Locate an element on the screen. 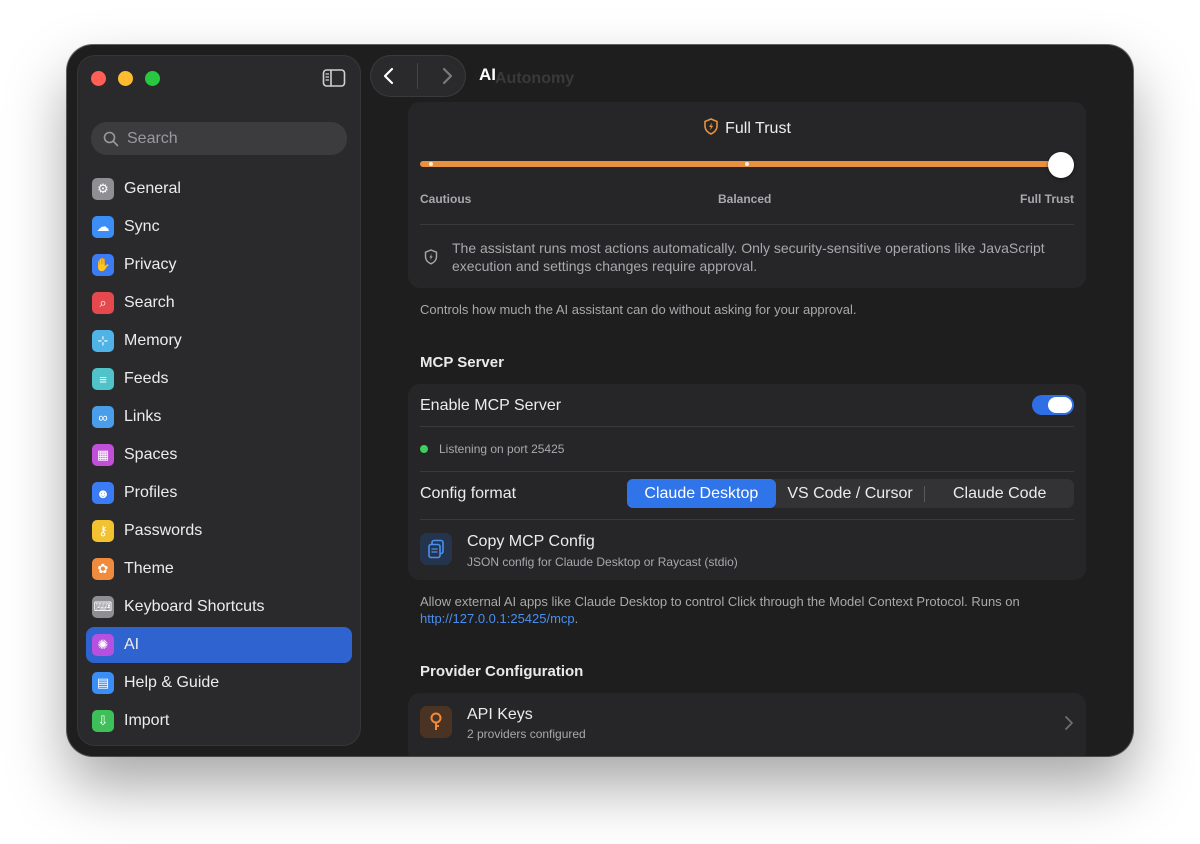 This screenshot has width=1200, height=844. sidebar-toggle-icon is located at coordinates (334, 78).